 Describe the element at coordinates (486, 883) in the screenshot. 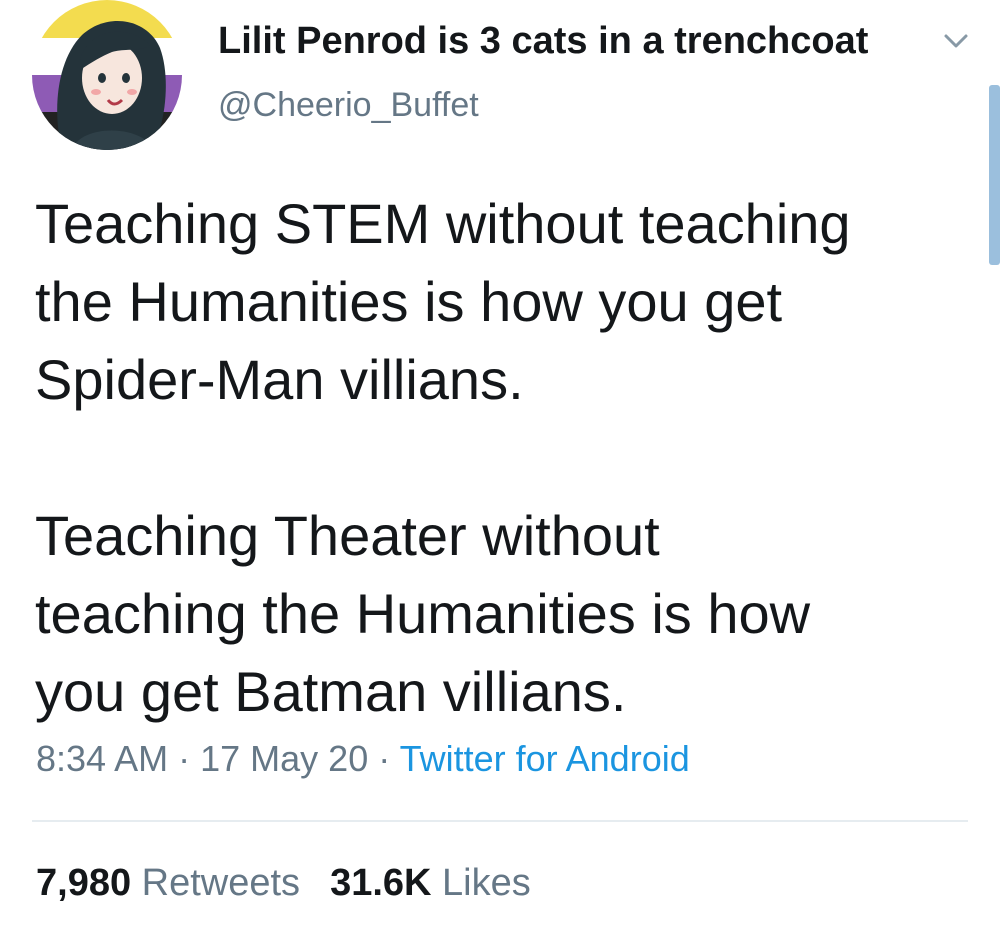

I see `likes-label: Likes` at that location.